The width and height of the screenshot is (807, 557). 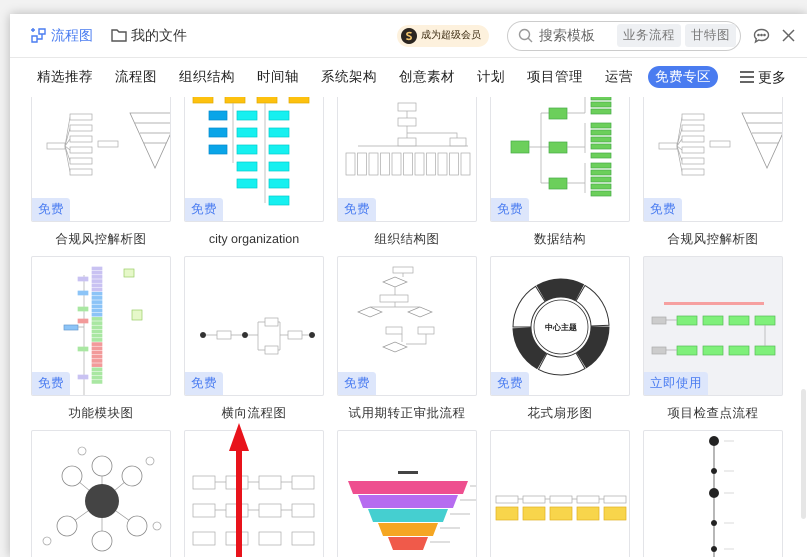 I want to click on template-title: city organization, so click(x=254, y=239).